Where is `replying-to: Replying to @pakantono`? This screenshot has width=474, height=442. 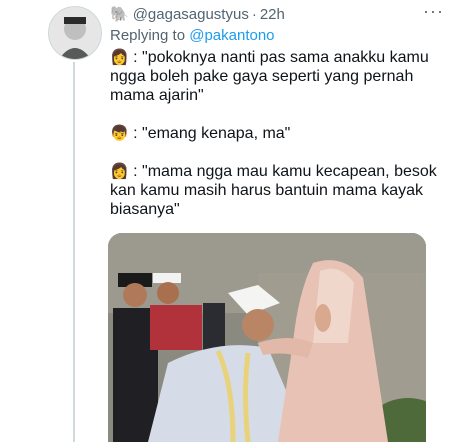
replying-to: Replying to @pakantono is located at coordinates (192, 35).